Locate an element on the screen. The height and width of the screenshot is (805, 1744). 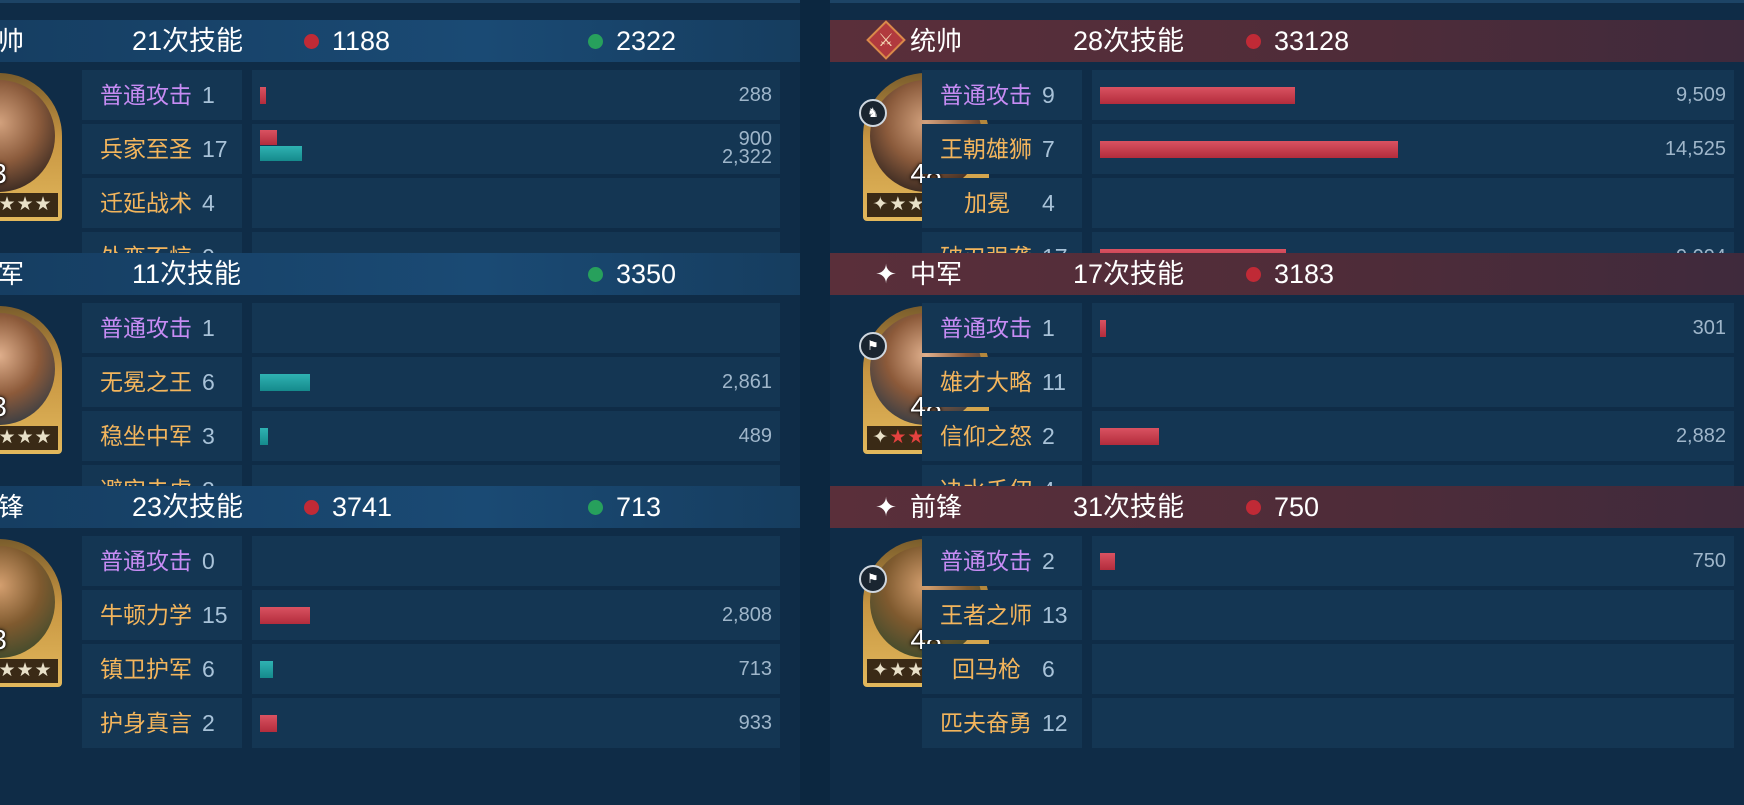
skill-cast-count: 6 is located at coordinates (1048, 669).